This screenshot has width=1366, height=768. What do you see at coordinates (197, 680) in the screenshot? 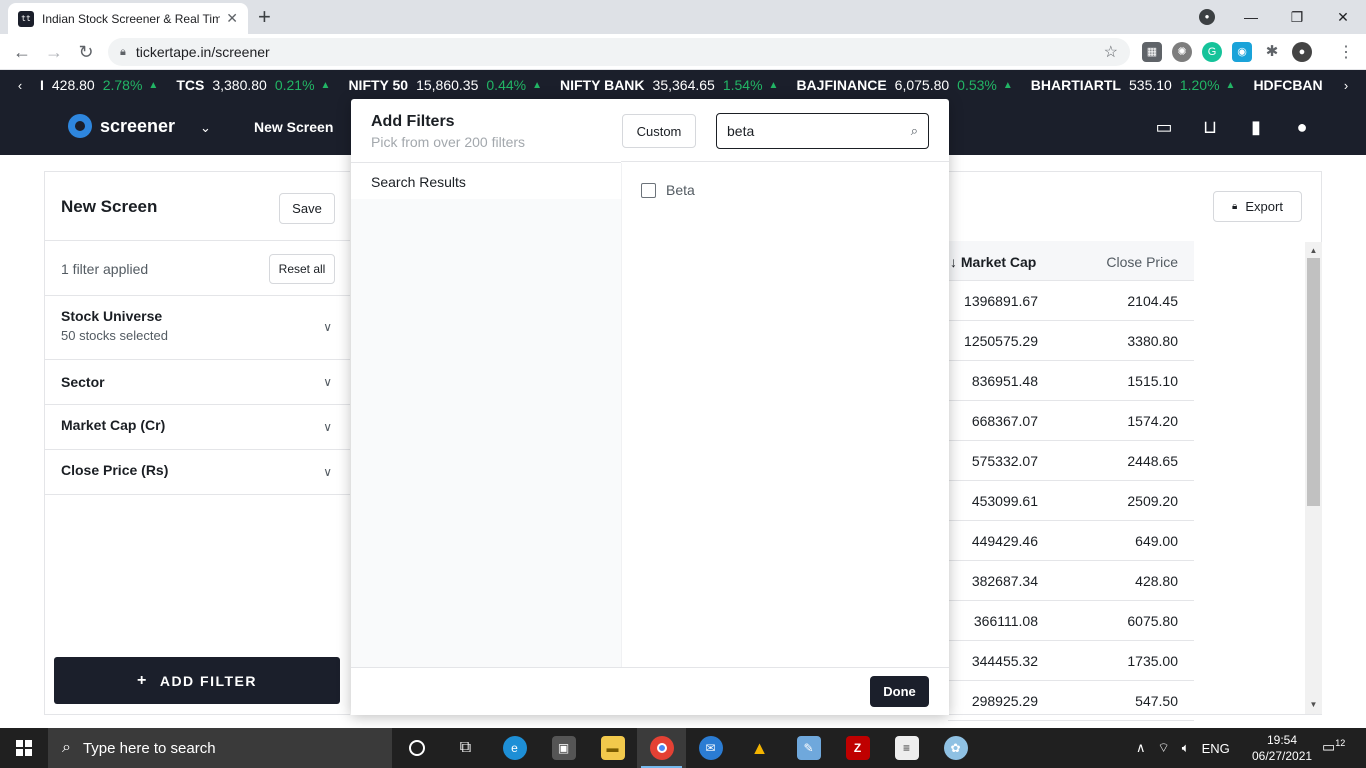
I see `add-filter-button: + ADD FILTER` at bounding box center [197, 680].